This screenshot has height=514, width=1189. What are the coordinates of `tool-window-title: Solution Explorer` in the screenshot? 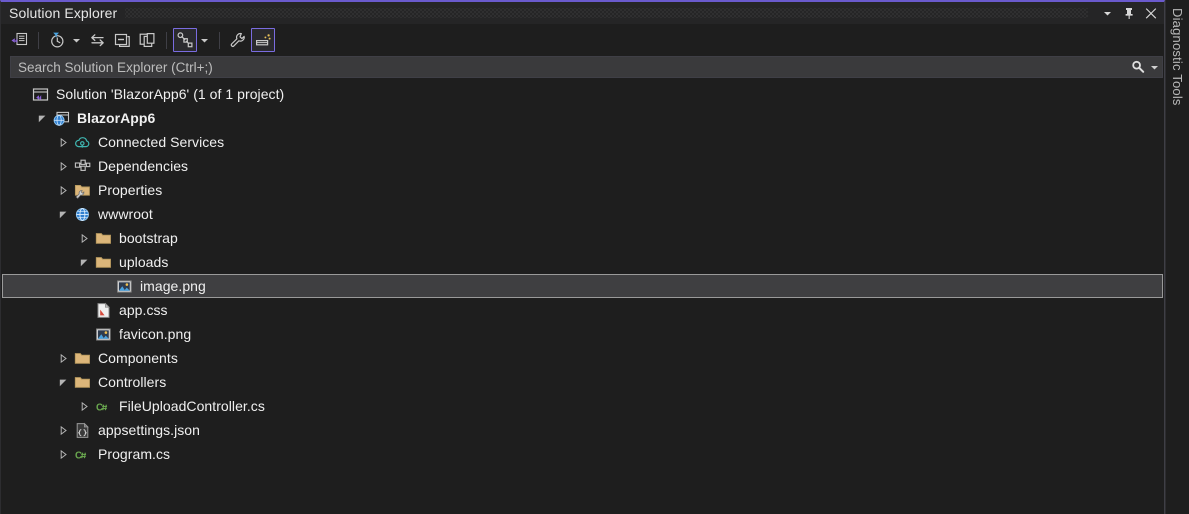 It's located at (63, 13).